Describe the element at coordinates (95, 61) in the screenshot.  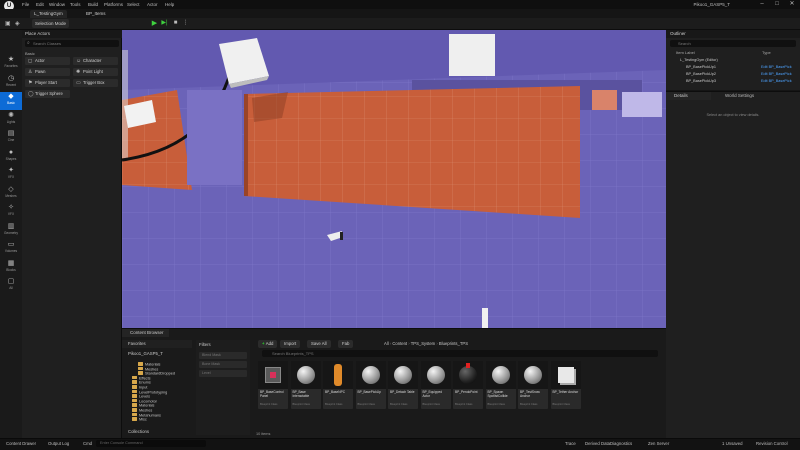
I see `actor-character: ☺ Character` at that location.